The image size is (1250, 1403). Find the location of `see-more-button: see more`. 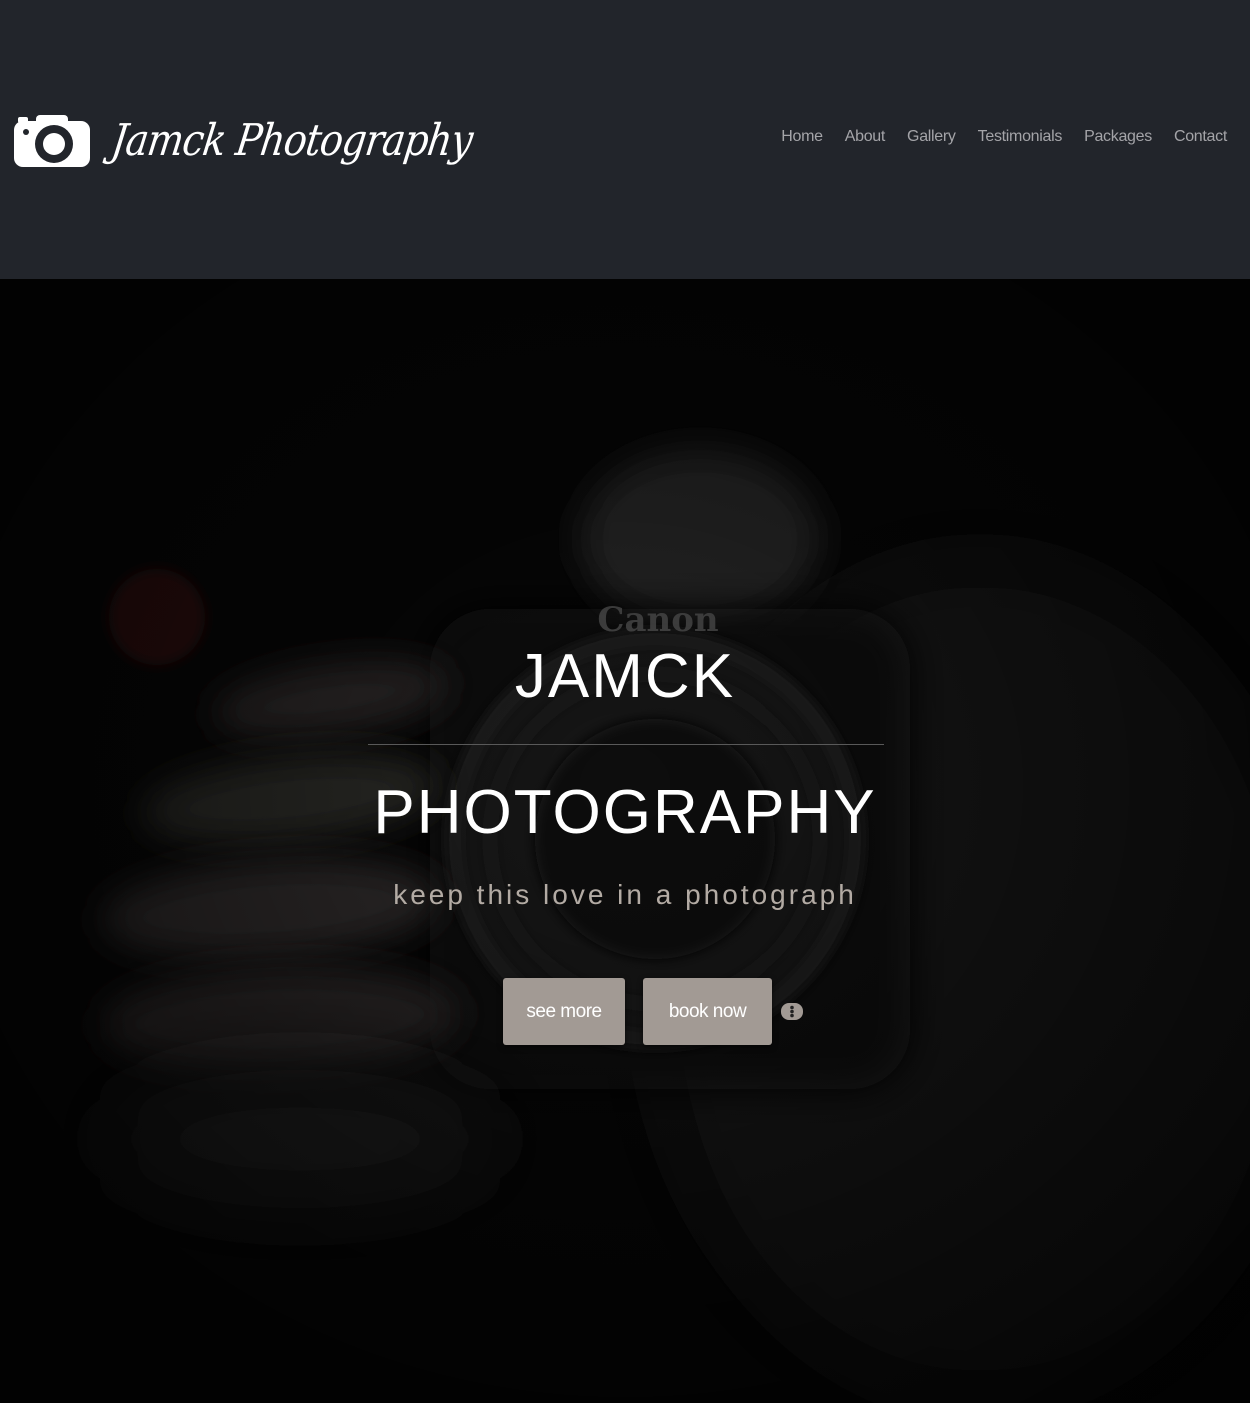

see-more-button: see more is located at coordinates (564, 1011).